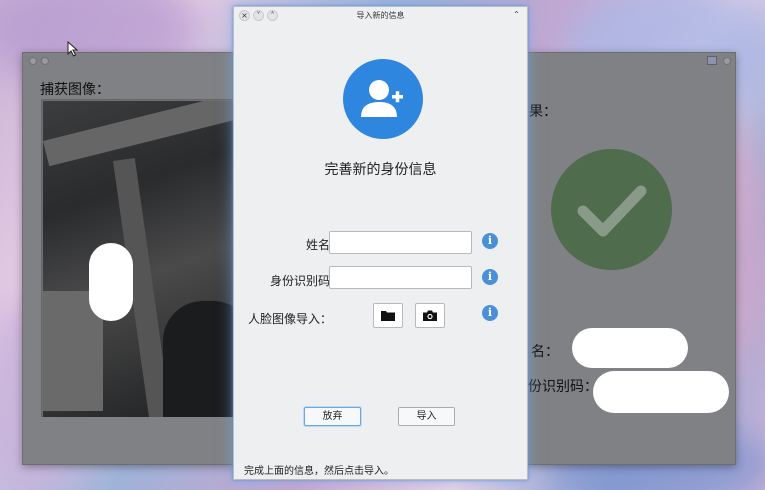 This screenshot has height=490, width=765. What do you see at coordinates (490, 241) in the screenshot?
I see `name-info-icon: i` at bounding box center [490, 241].